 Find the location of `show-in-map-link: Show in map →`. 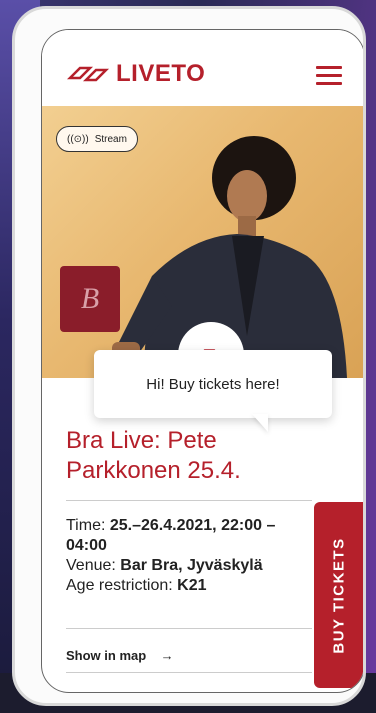

show-in-map-link: Show in map → is located at coordinates (120, 655).